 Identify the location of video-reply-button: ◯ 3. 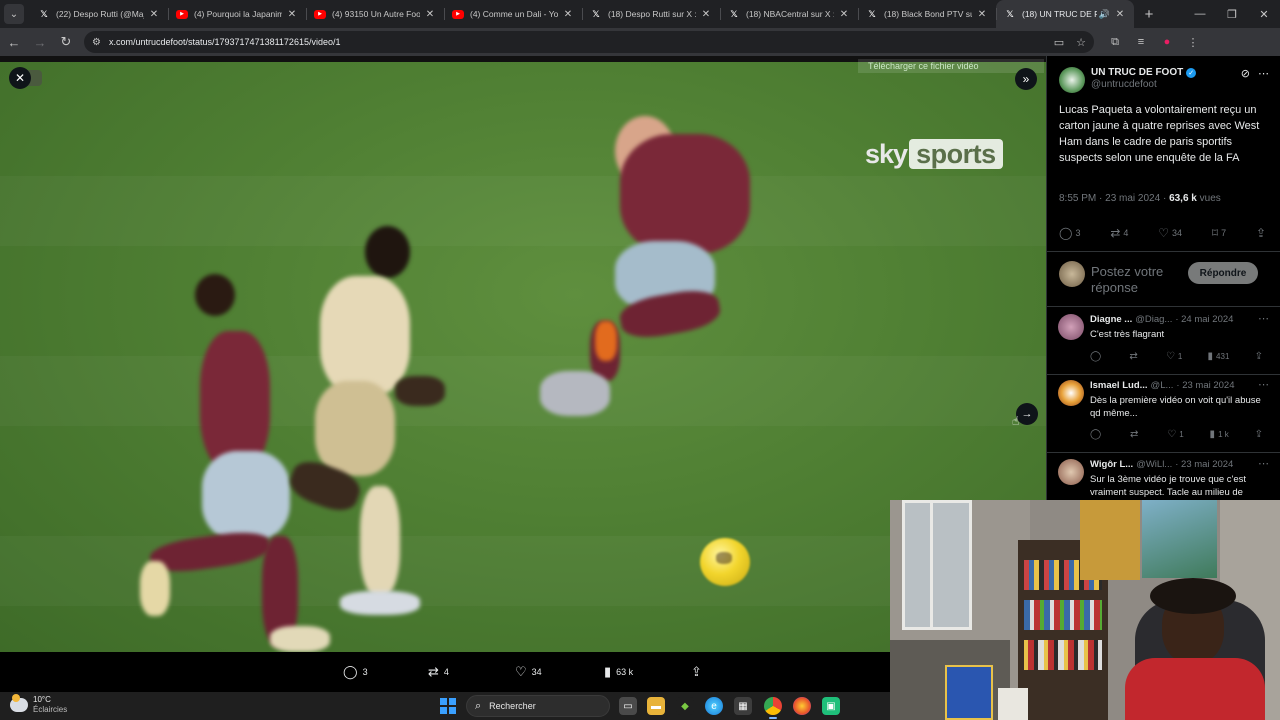
(355, 672).